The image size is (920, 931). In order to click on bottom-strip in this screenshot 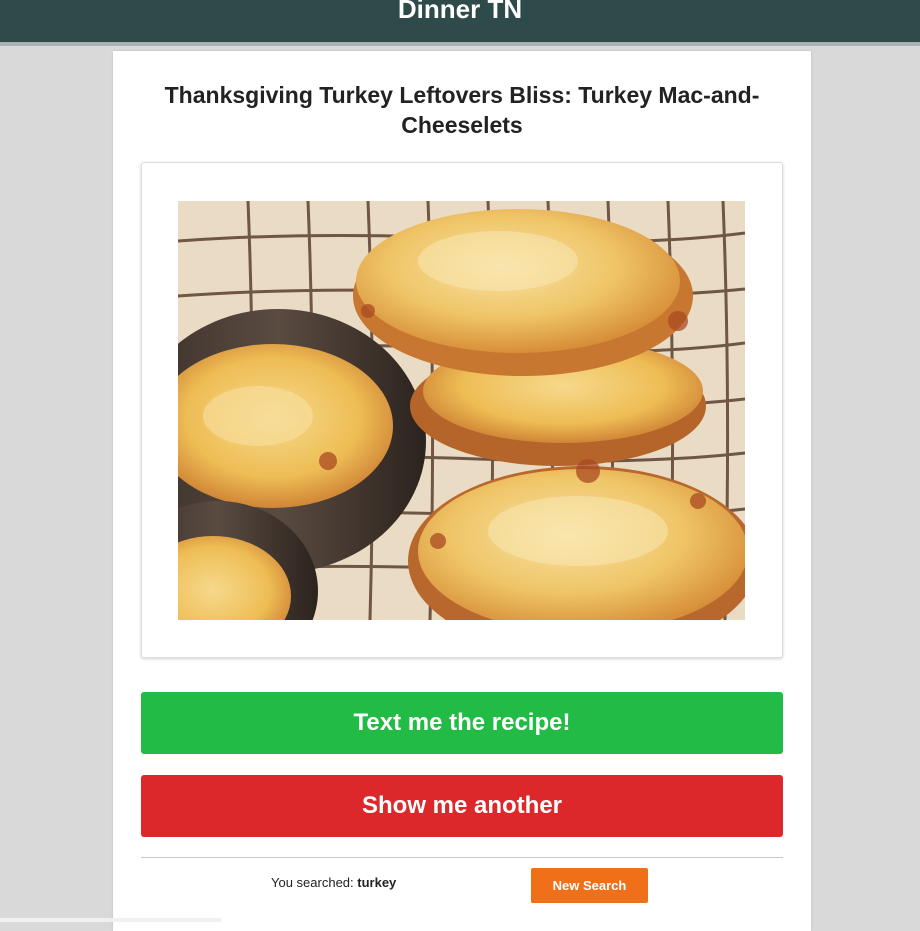, I will do `click(110, 920)`.